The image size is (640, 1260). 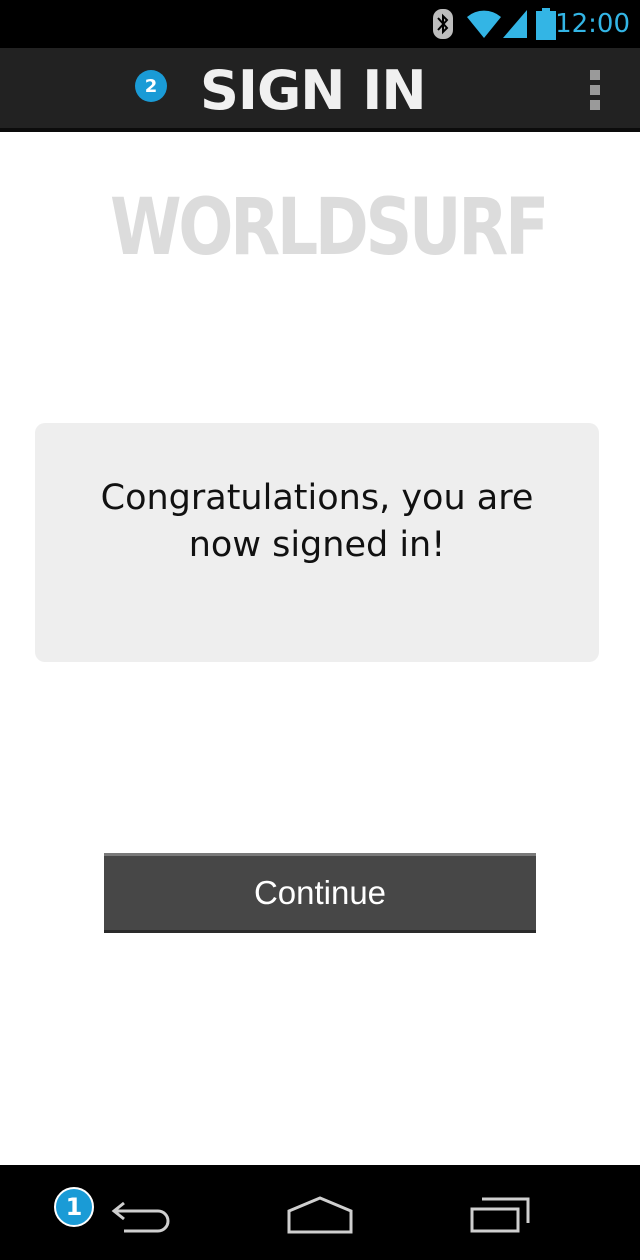 What do you see at coordinates (500, 1215) in the screenshot?
I see `recent-apps-icon` at bounding box center [500, 1215].